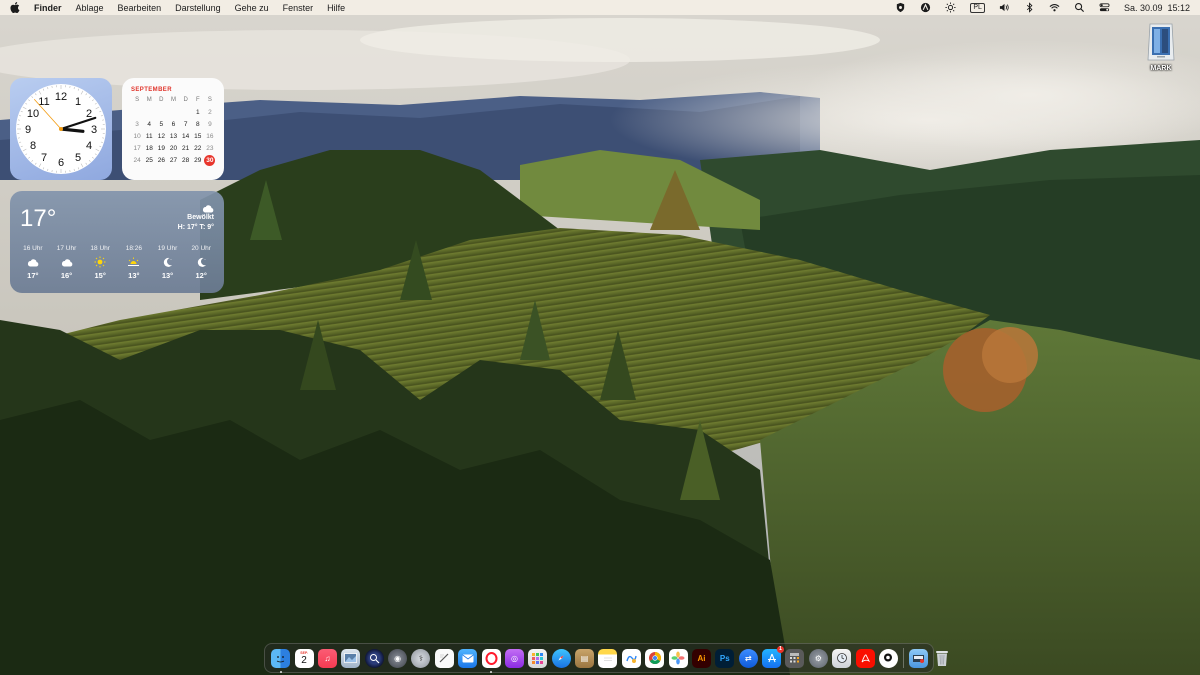 This screenshot has height=675, width=1200. I want to click on app-store-icon: 1, so click(773, 656).